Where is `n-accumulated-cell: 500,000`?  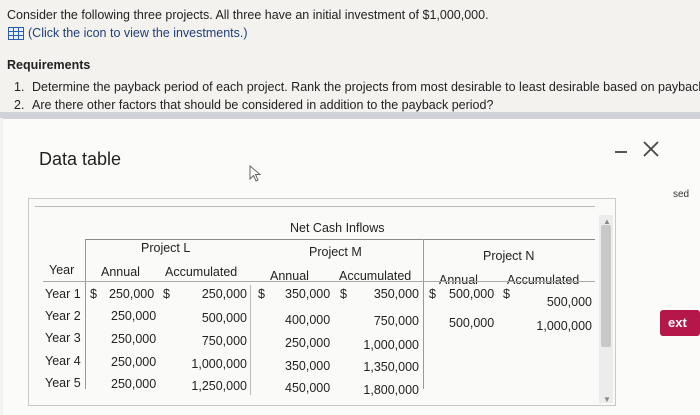
n-accumulated-cell: 500,000 is located at coordinates (569, 302).